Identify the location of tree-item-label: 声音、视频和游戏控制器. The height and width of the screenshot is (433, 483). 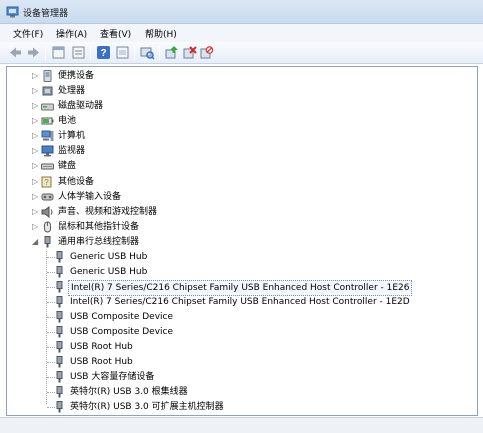
(108, 212).